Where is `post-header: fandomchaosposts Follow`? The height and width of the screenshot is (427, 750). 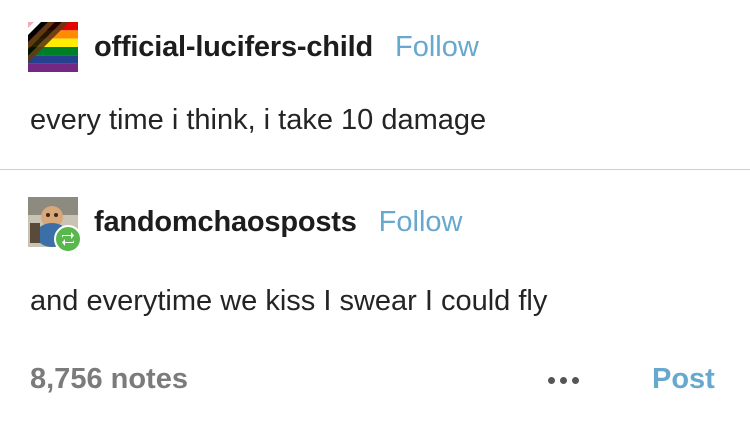
post-header: fandomchaosposts Follow is located at coordinates (245, 225).